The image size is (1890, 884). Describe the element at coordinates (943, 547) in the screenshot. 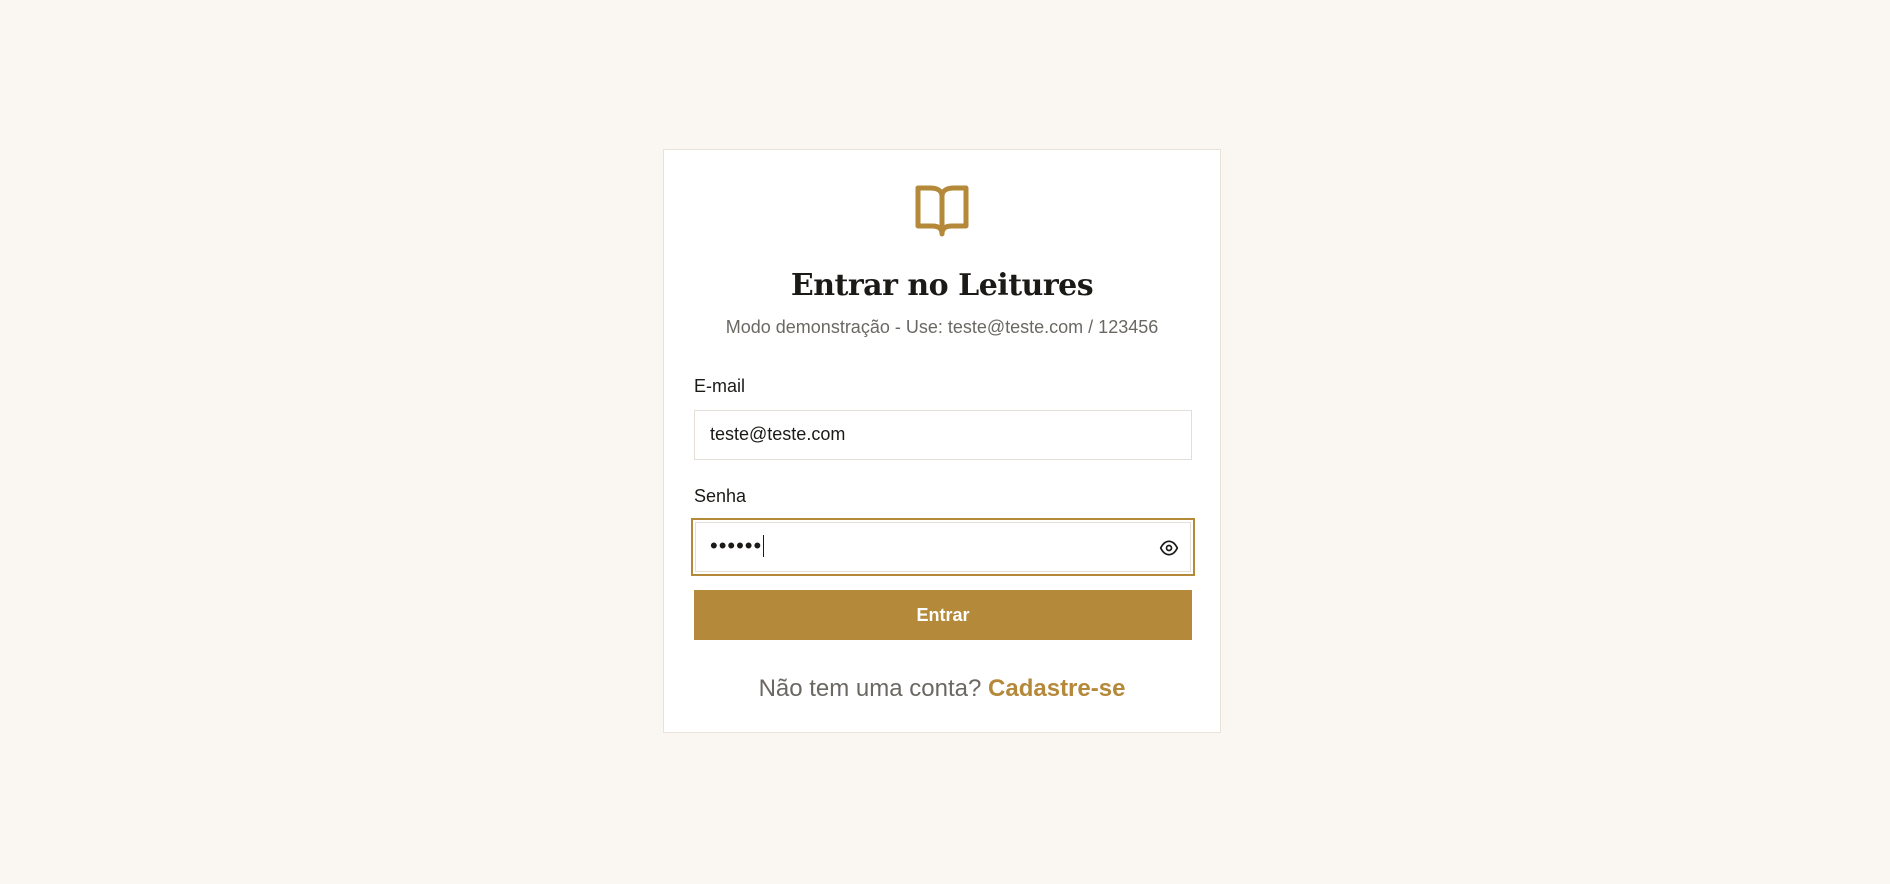

I see `password-field: ••••••` at that location.